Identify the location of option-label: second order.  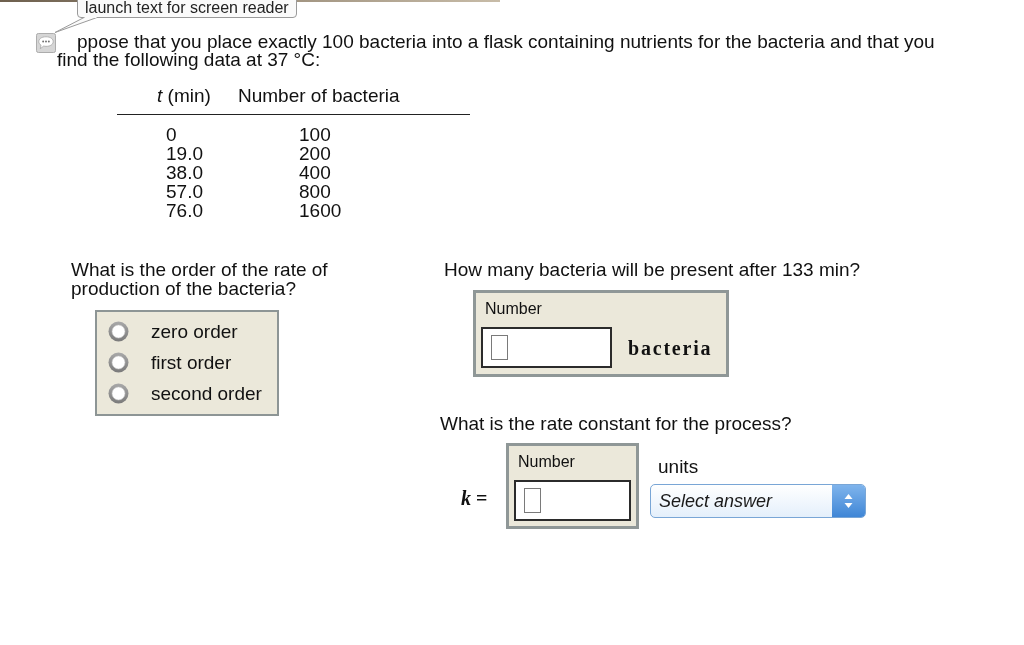
(206, 393).